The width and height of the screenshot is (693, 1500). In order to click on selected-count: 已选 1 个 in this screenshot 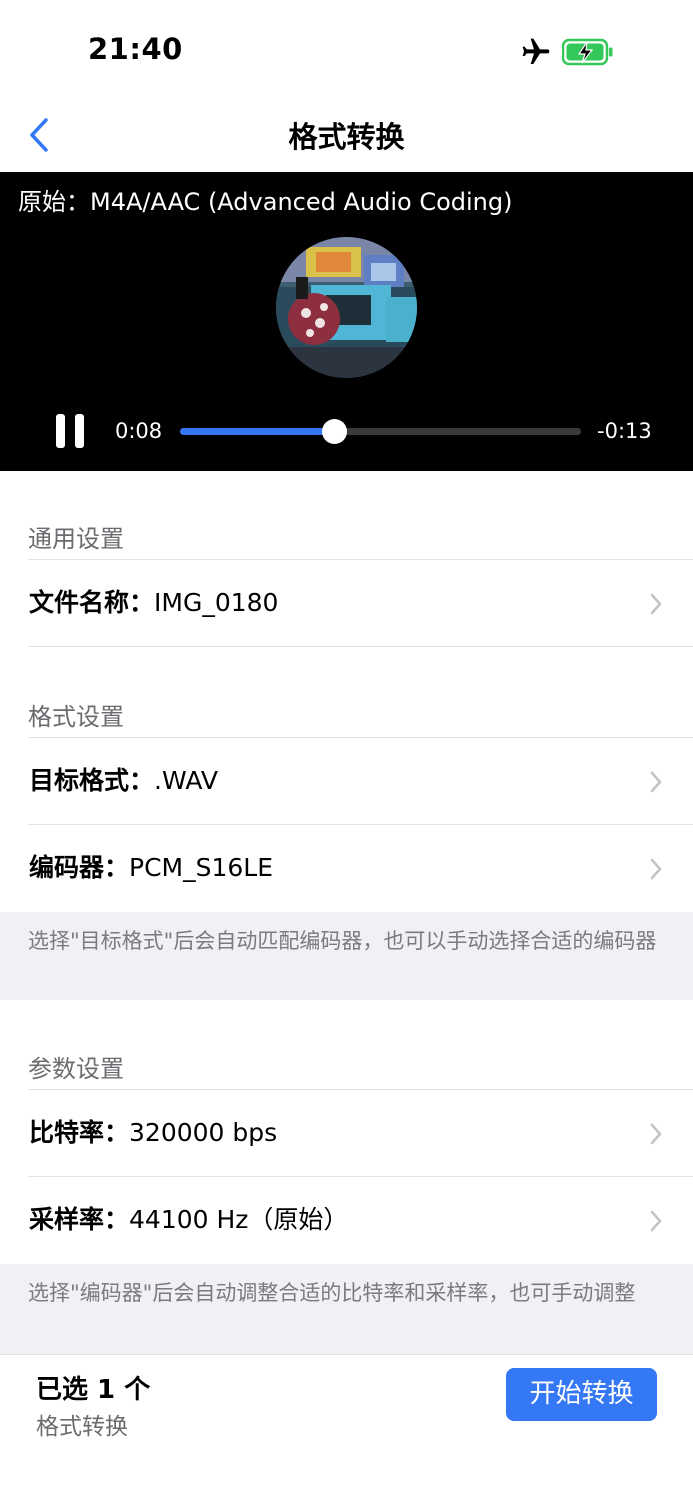, I will do `click(93, 1390)`.